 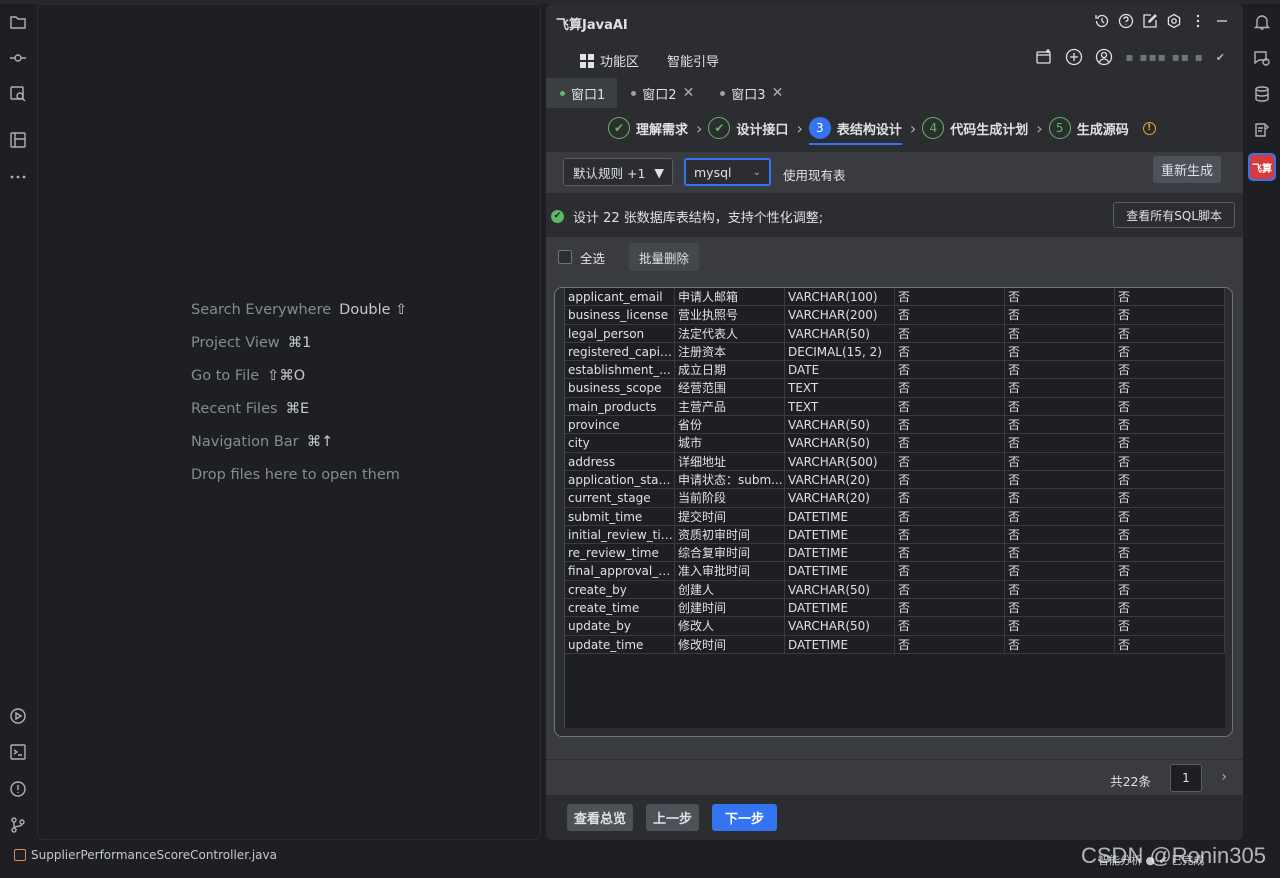 What do you see at coordinates (18, 716) in the screenshot?
I see `run-icon` at bounding box center [18, 716].